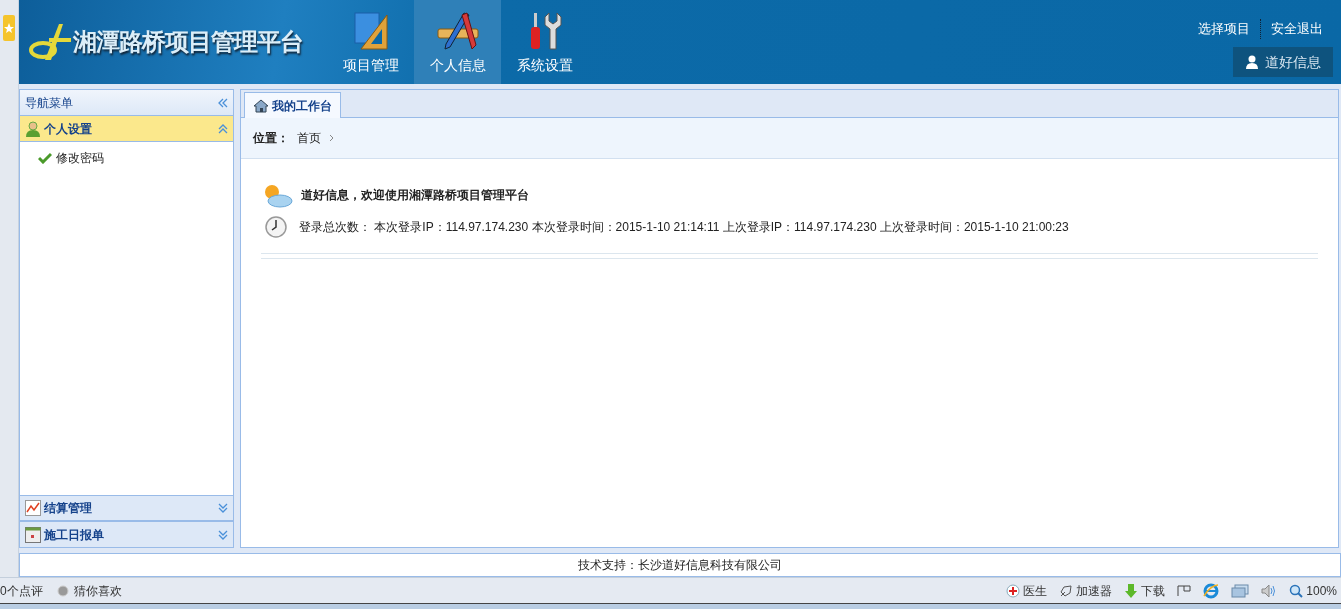 The image size is (1341, 609). What do you see at coordinates (223, 128) in the screenshot?
I see `chevron-up-icon` at bounding box center [223, 128].